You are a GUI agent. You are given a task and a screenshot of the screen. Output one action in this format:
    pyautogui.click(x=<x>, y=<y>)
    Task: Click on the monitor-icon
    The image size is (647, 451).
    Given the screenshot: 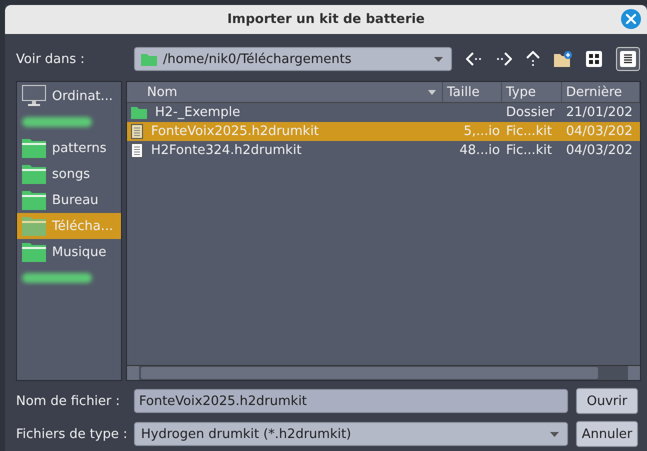 What is the action you would take?
    pyautogui.click(x=34, y=96)
    